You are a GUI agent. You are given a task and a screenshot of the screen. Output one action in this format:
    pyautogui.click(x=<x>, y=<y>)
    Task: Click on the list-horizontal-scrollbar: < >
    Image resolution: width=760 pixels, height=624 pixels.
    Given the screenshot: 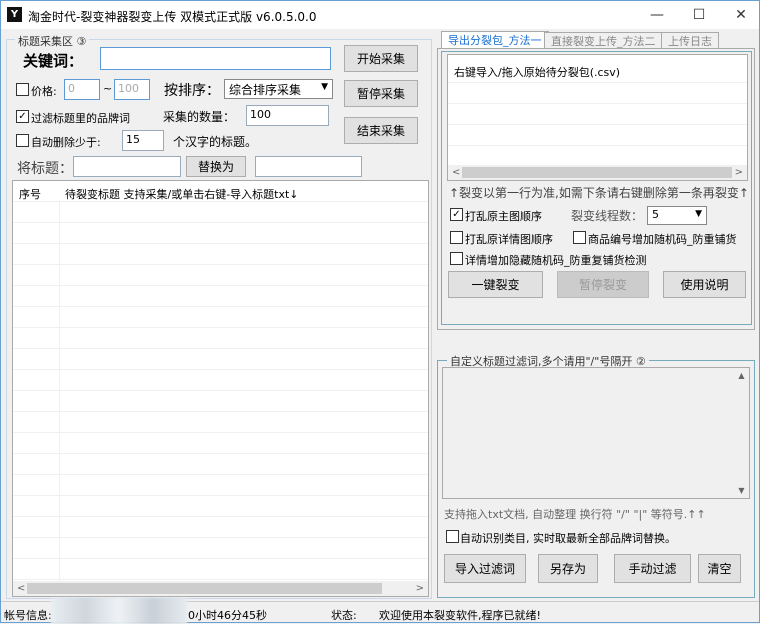 What is the action you would take?
    pyautogui.click(x=597, y=172)
    